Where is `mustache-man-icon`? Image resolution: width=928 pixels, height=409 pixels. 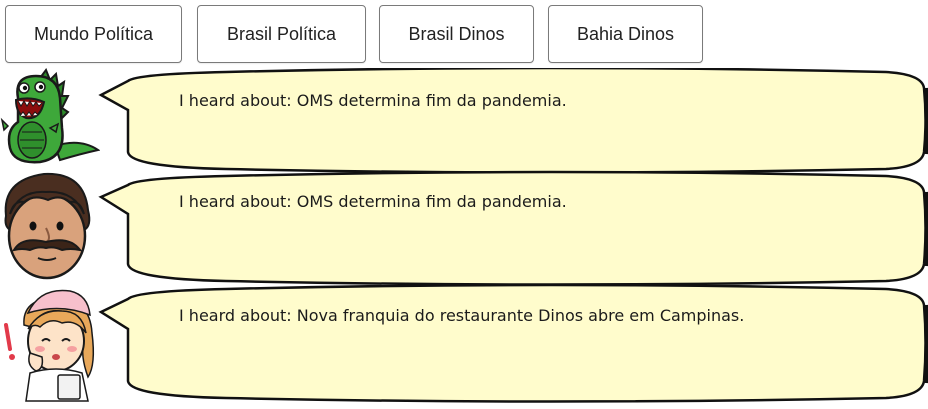
mustache-man-icon is located at coordinates (47, 226).